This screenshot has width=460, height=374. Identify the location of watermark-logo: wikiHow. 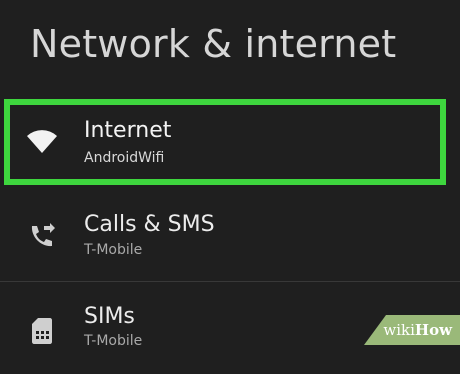
(417, 330).